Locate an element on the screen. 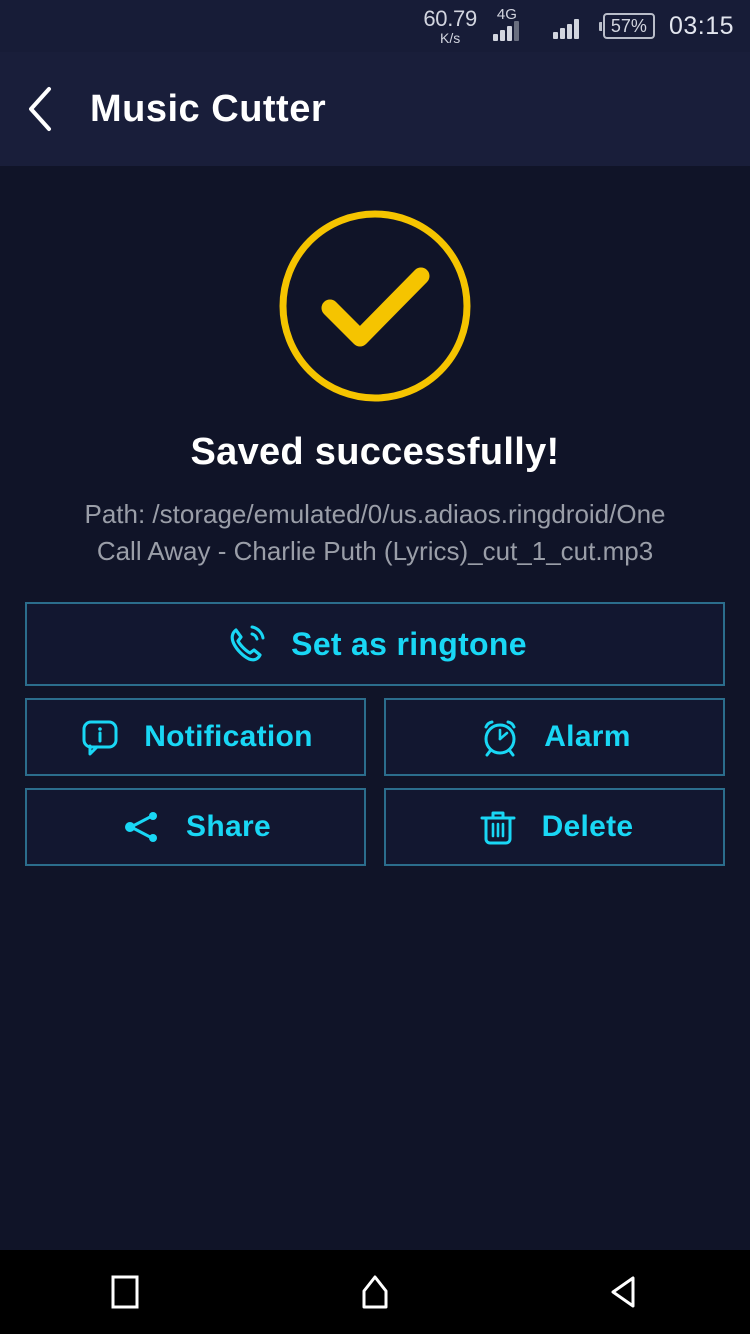  nav-recents-button is located at coordinates (125, 1292).